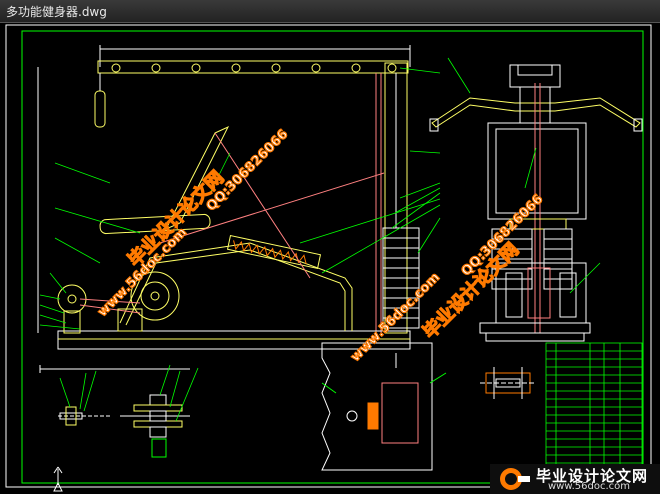  I want to click on bolt-detail, so click(508, 383).